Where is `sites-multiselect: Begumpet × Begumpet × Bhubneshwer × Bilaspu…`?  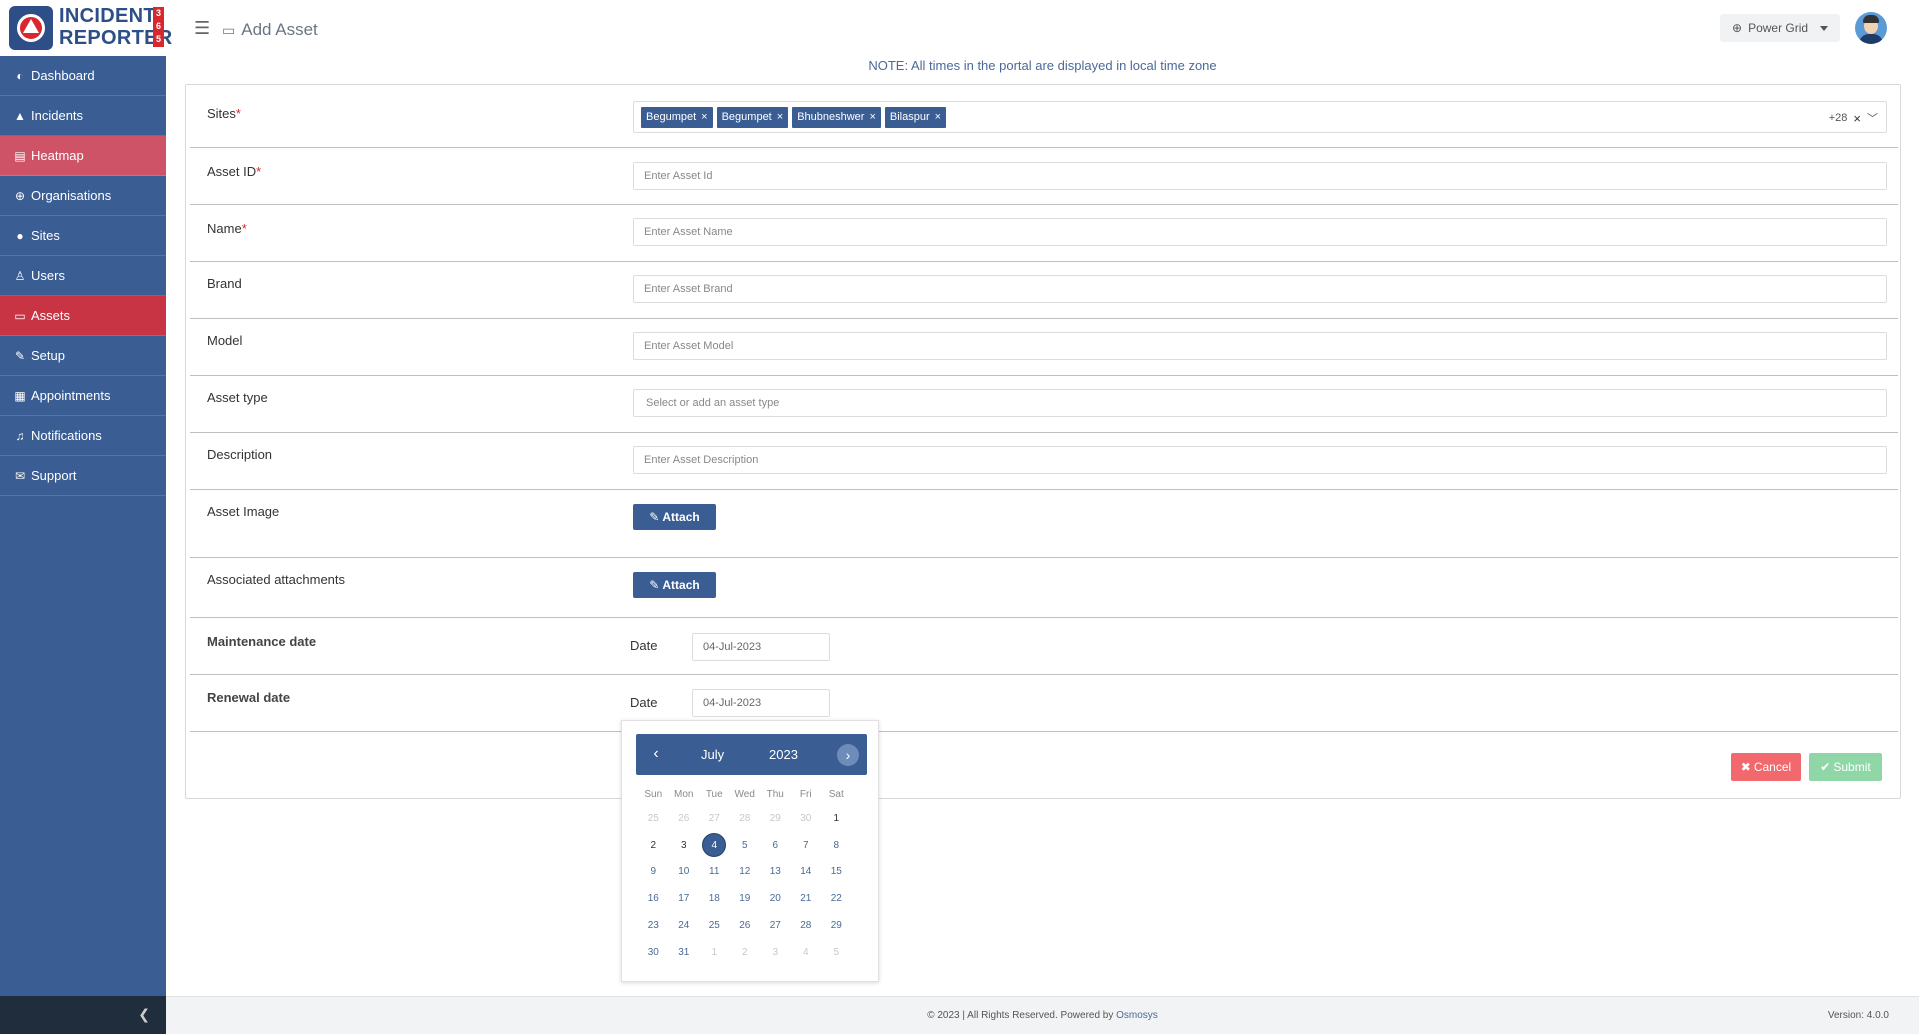
sites-multiselect: Begumpet × Begumpet × Bhubneshwer × Bilaspu… is located at coordinates (1260, 117).